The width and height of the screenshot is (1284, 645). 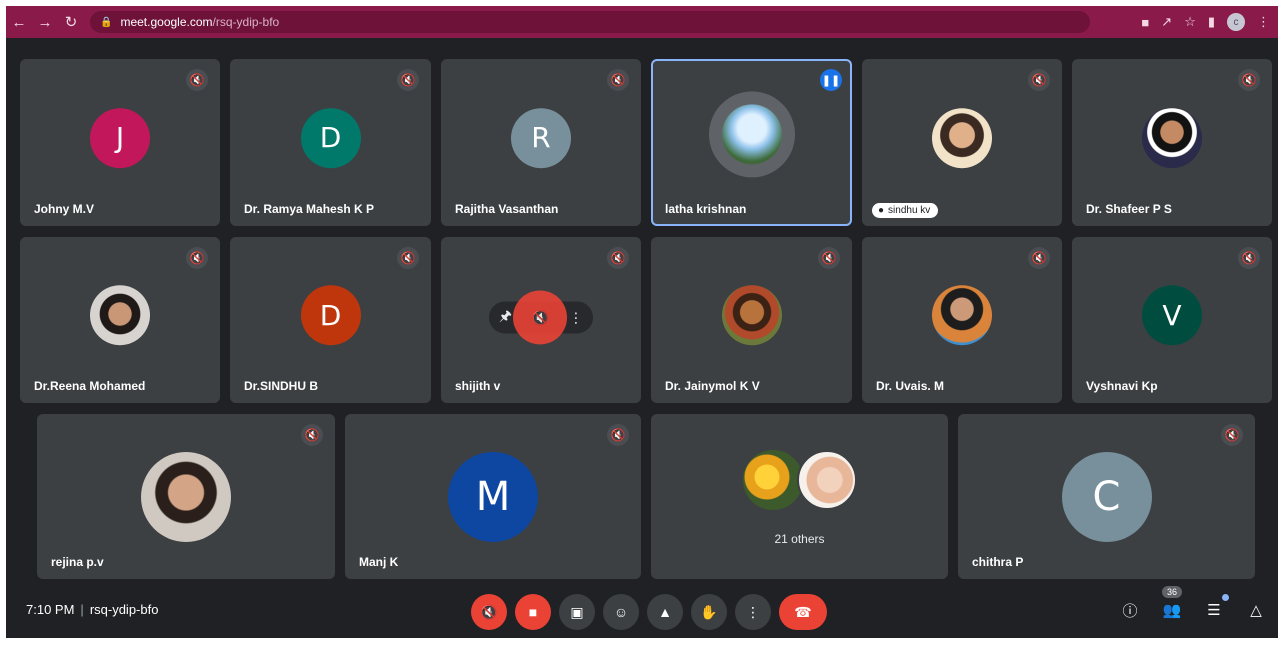 What do you see at coordinates (489, 612) in the screenshot?
I see `mic-off-button: 🔇` at bounding box center [489, 612].